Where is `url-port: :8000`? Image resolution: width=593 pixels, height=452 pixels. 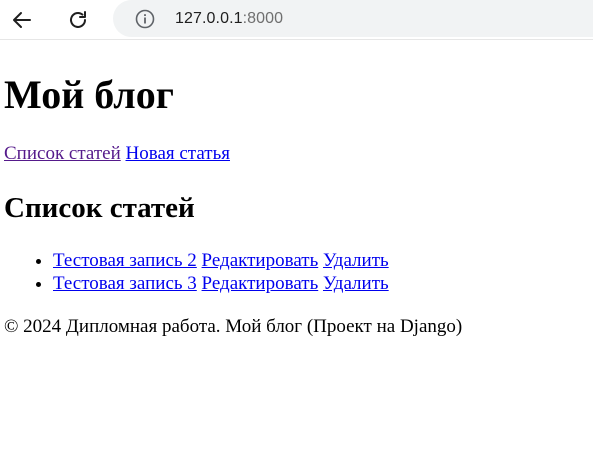
url-port: :8000 is located at coordinates (263, 18).